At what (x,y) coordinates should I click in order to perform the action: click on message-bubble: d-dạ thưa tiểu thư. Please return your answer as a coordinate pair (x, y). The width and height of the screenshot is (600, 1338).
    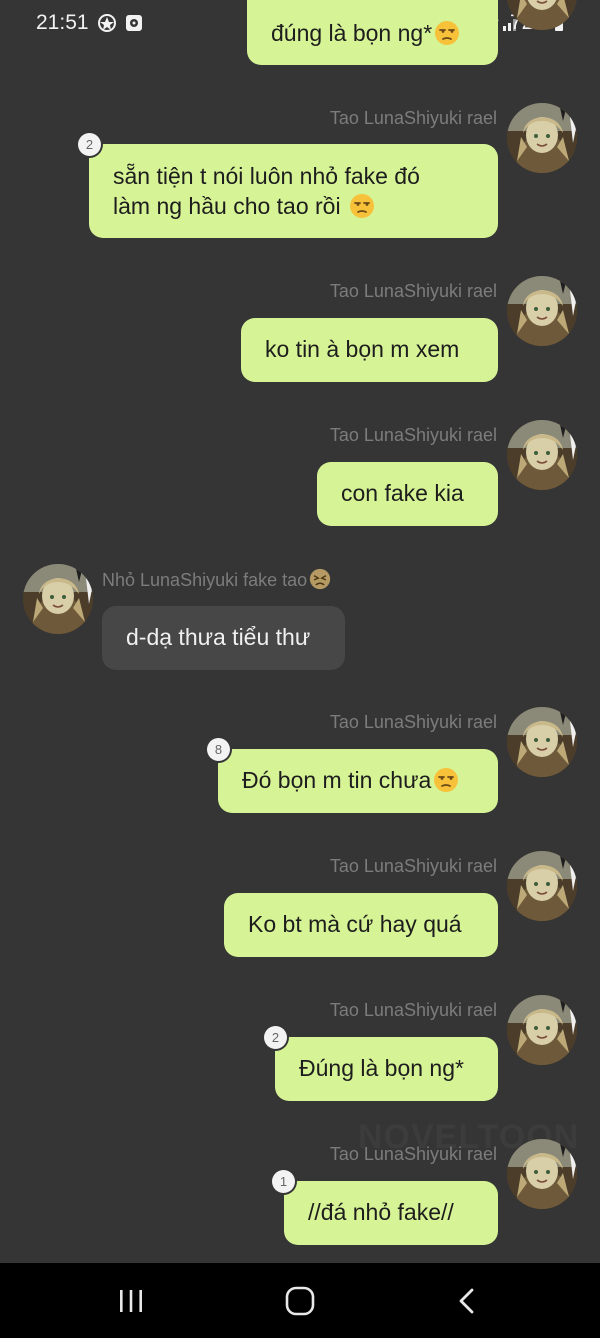
    Looking at the image, I should click on (223, 638).